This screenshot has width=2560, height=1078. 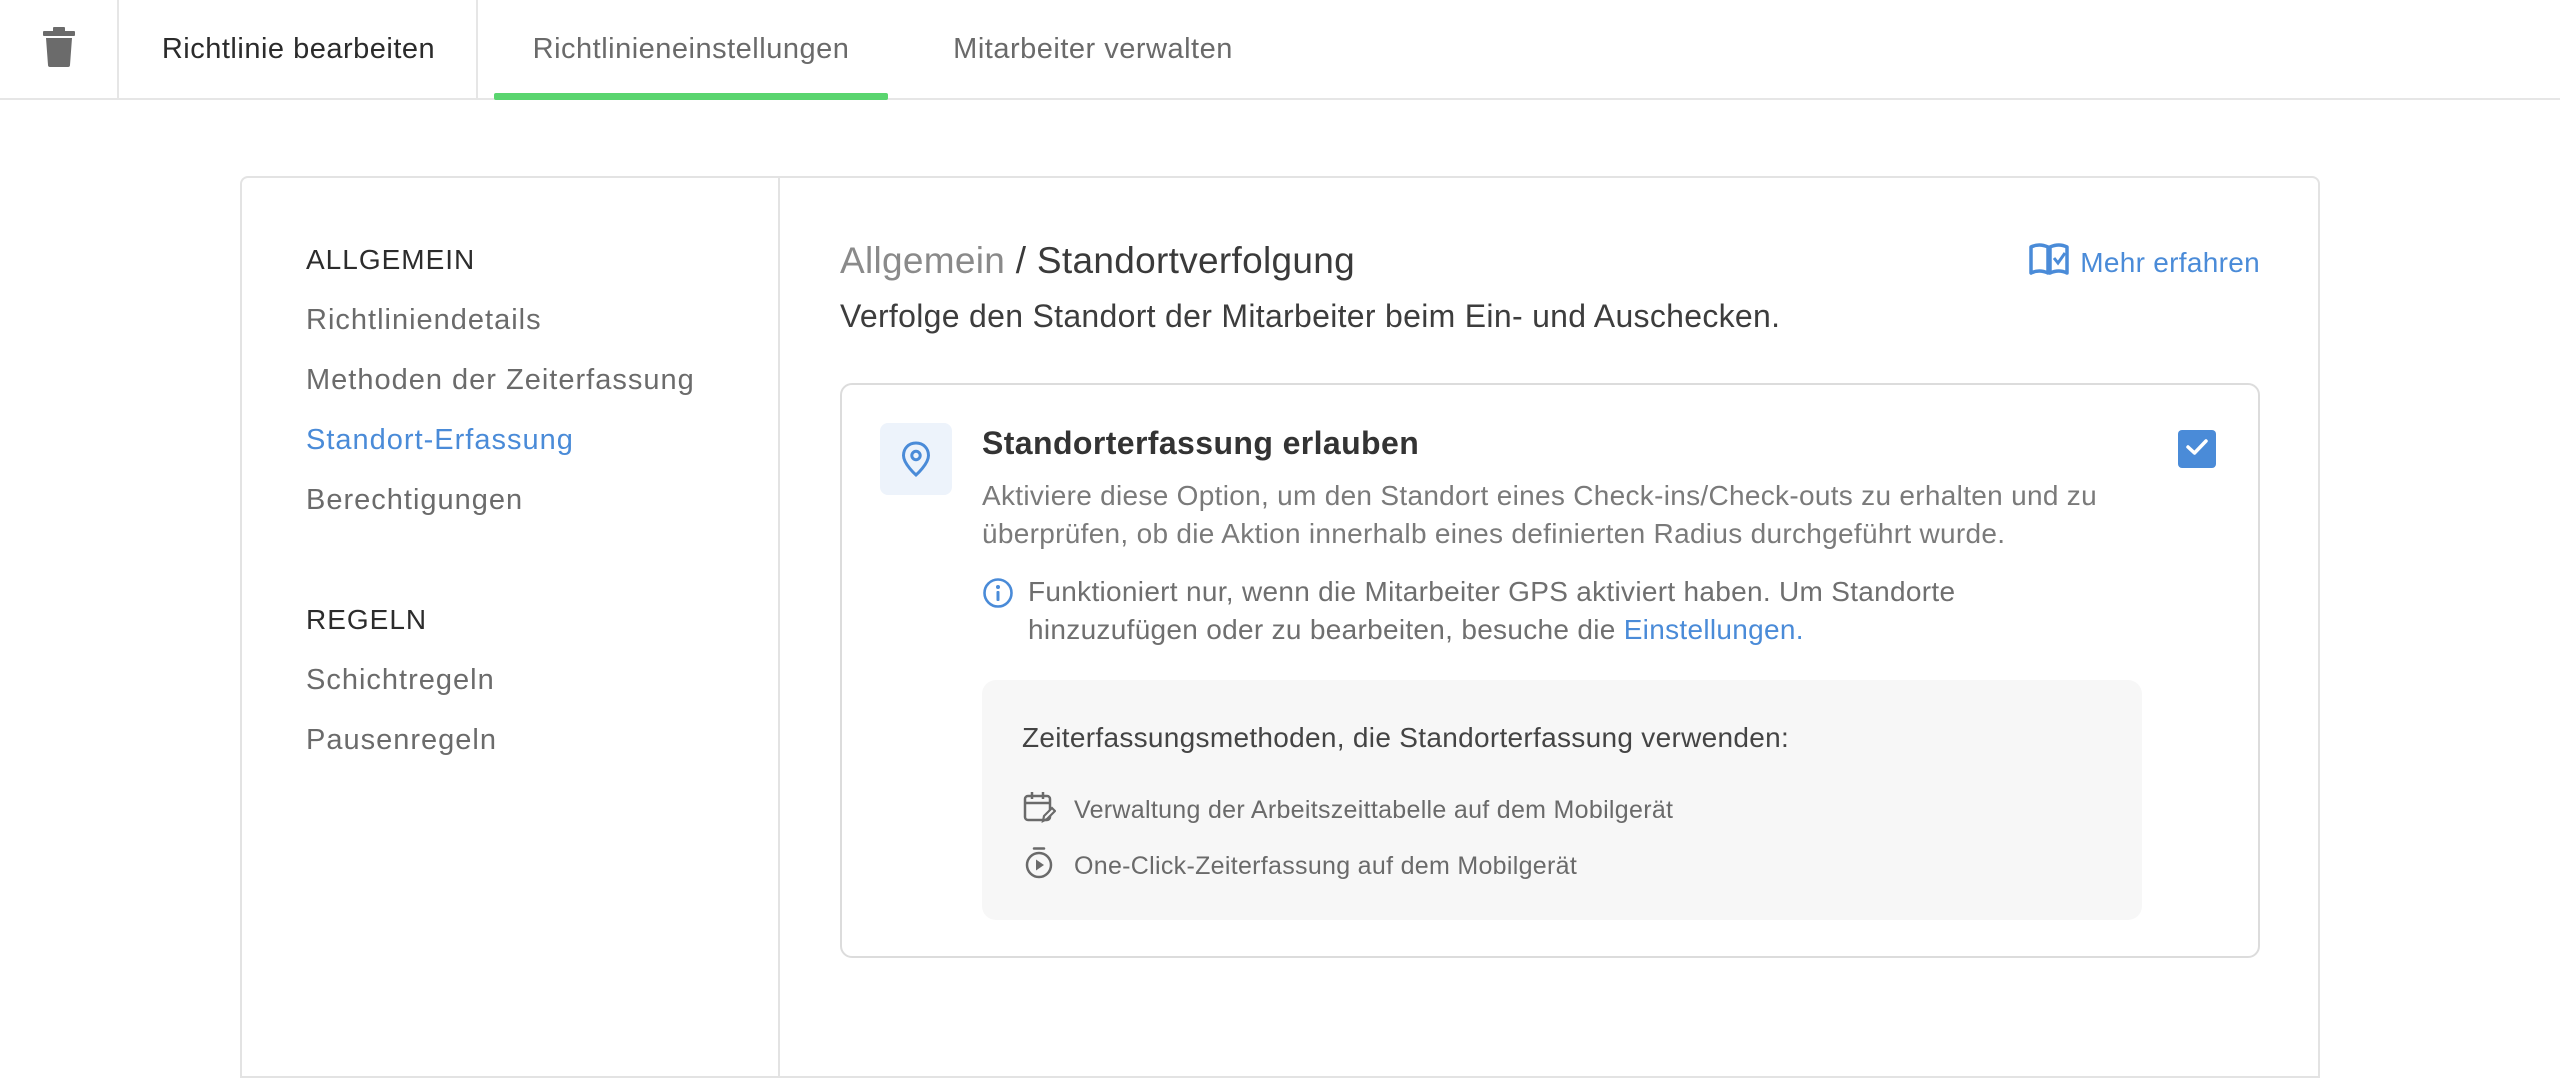 I want to click on sidebar-item-permissions: Berechtigungen, so click(x=414, y=500).